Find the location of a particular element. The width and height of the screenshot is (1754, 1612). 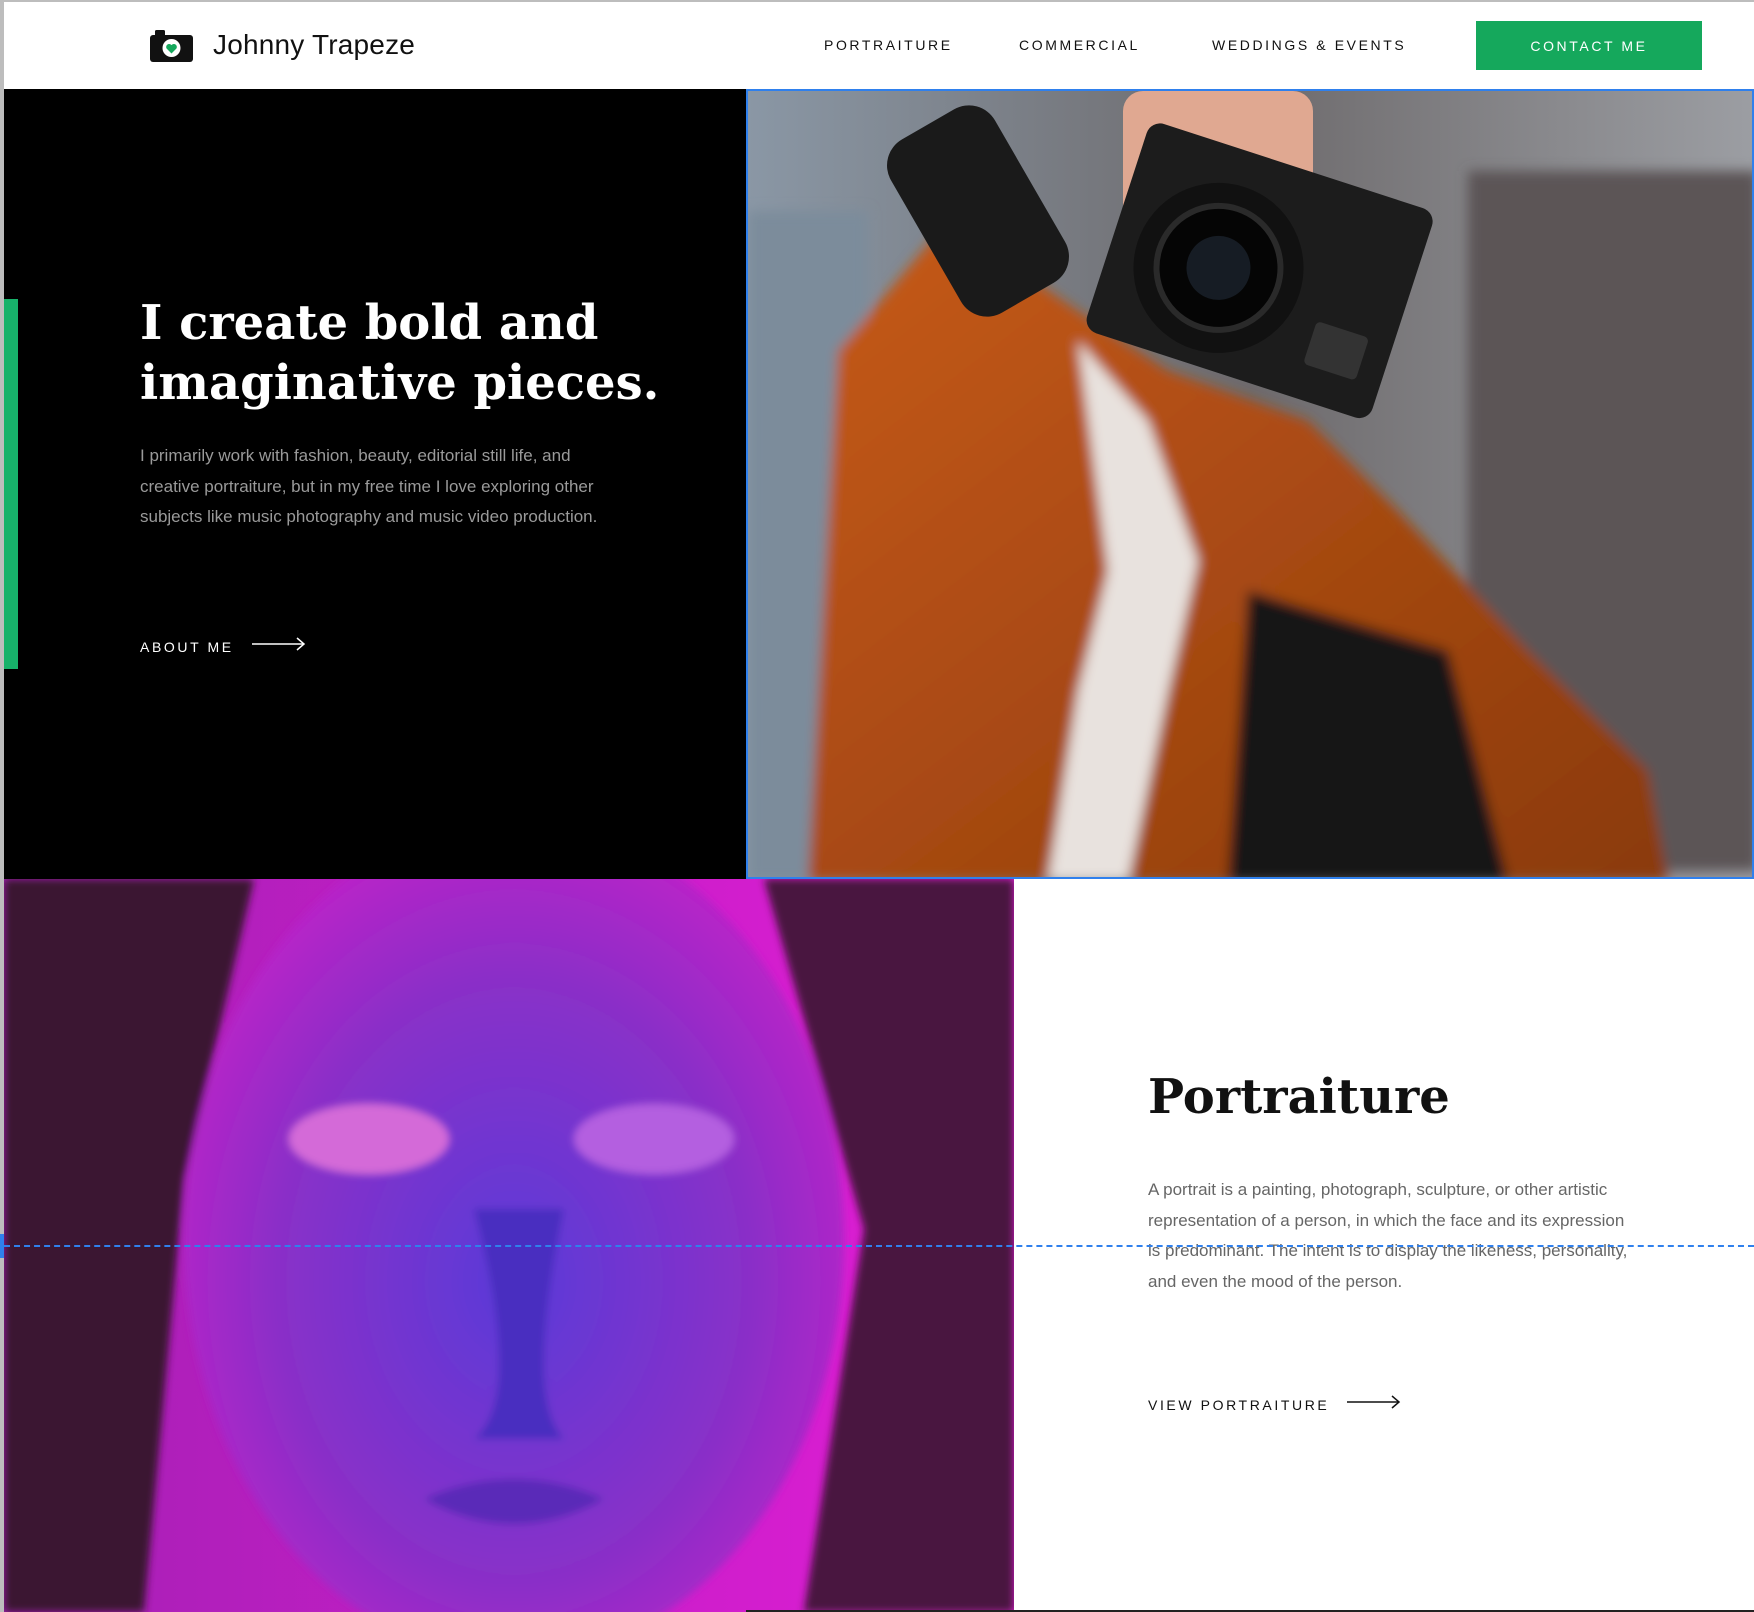

about-me-link: ABOUT ME is located at coordinates (223, 646).